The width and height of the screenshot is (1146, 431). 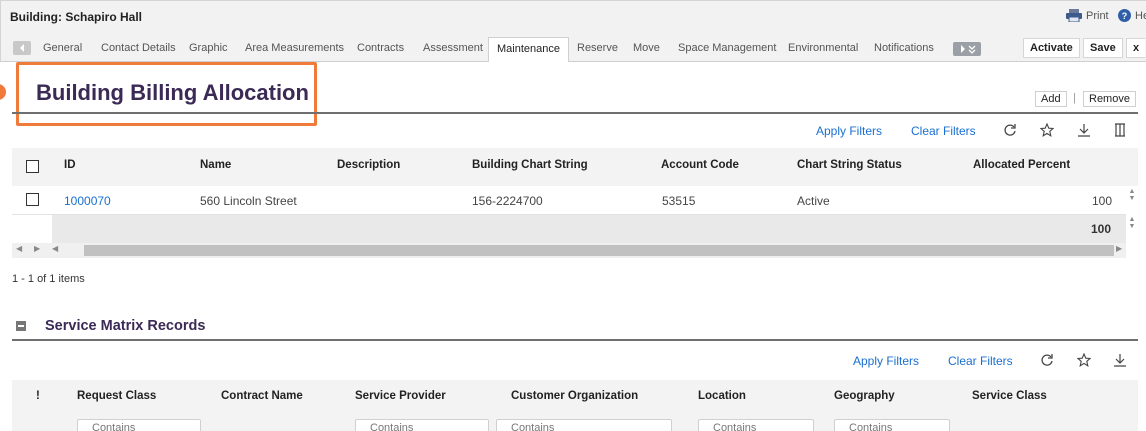 I want to click on filter-input-request-class: Contains, so click(x=139, y=425).